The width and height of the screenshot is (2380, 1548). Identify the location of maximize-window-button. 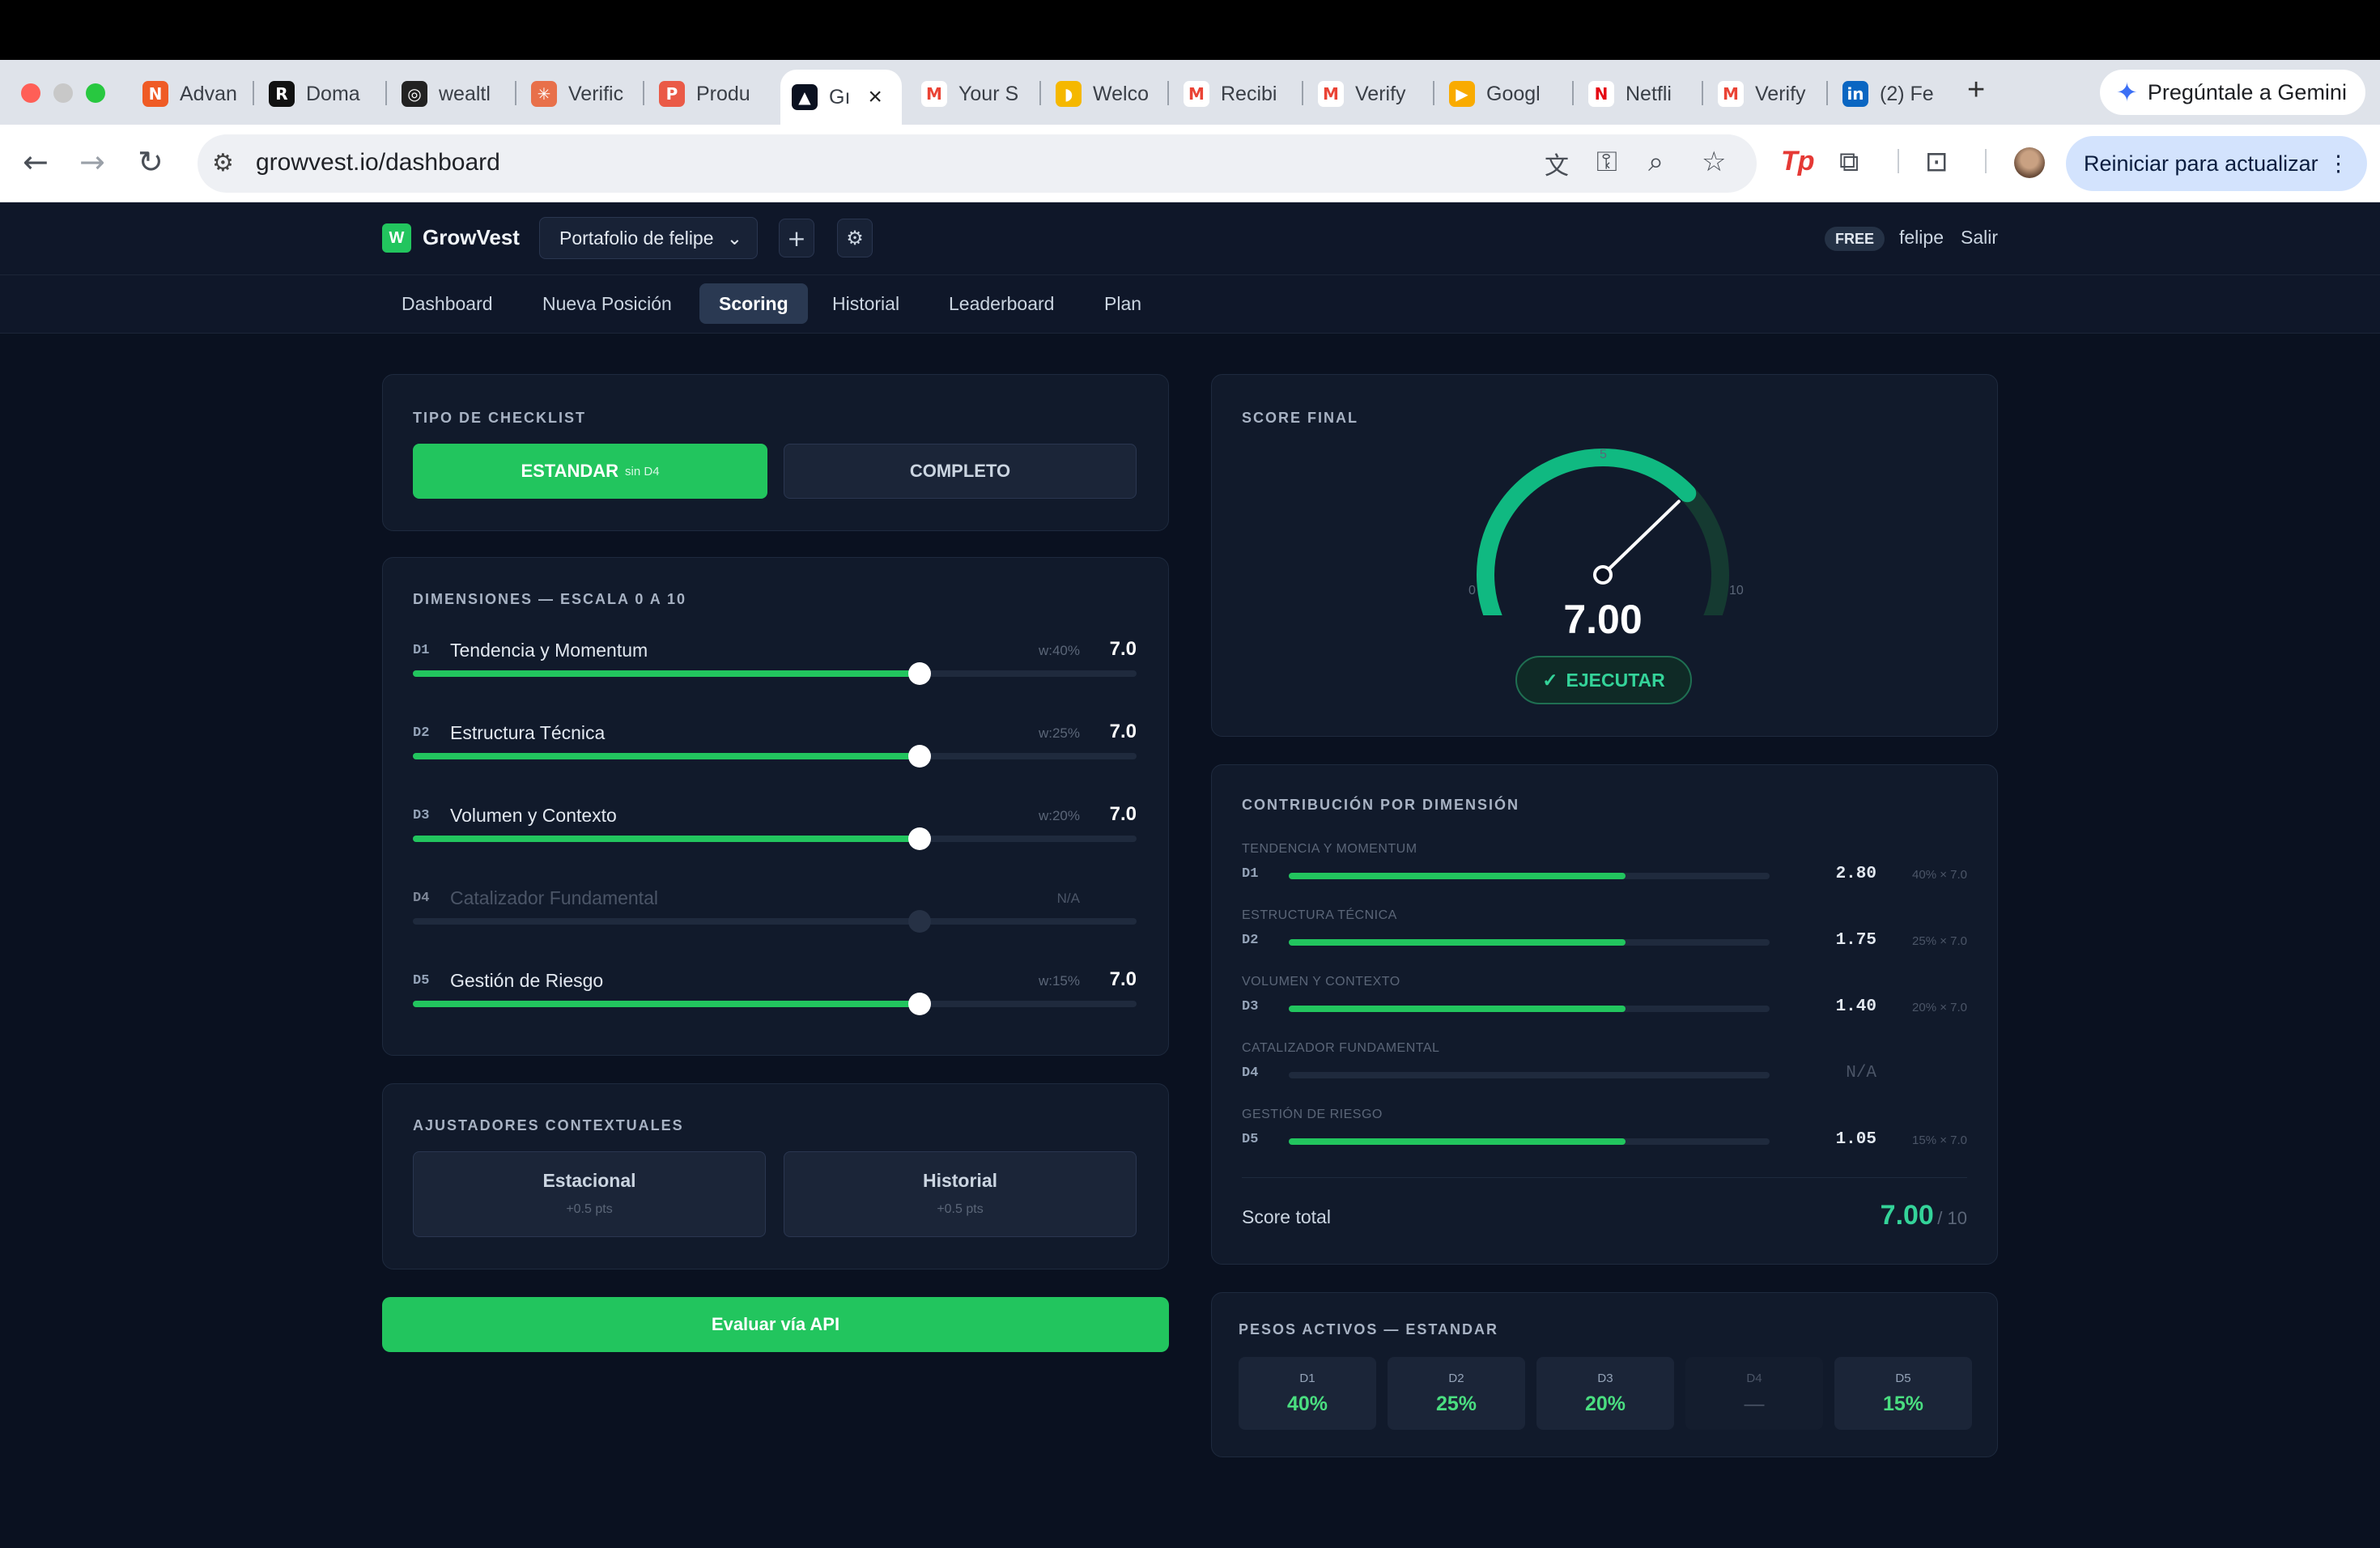
(95, 93).